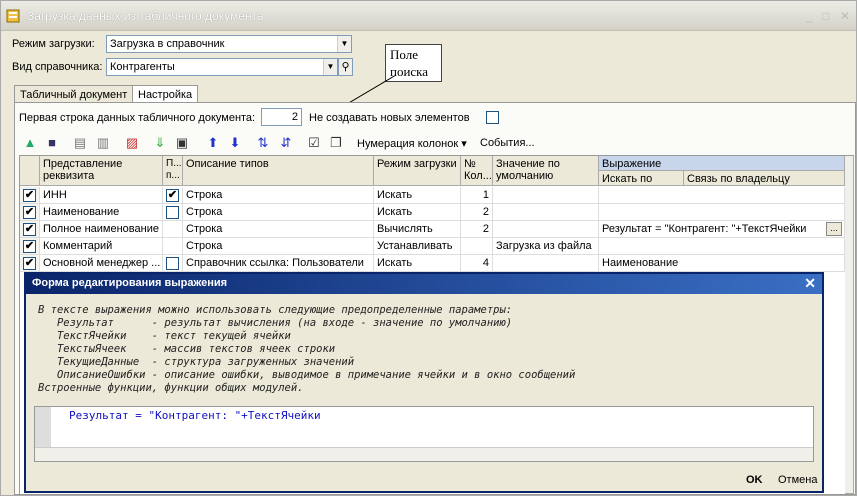  I want to click on header-expr: Выражение, so click(722, 163).